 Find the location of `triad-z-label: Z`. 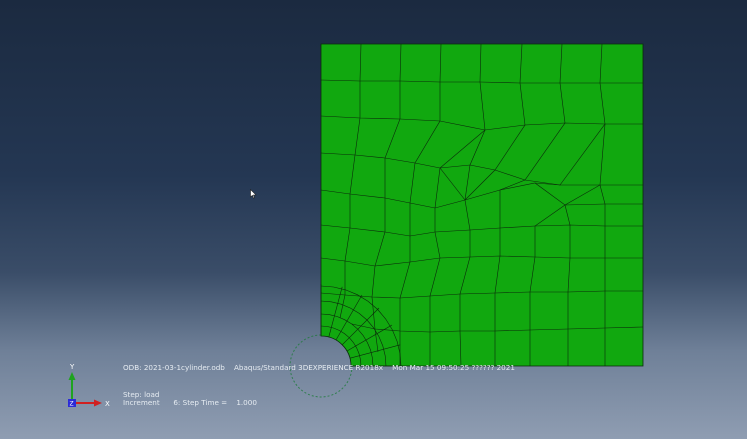

triad-z-label: Z is located at coordinates (72, 404).